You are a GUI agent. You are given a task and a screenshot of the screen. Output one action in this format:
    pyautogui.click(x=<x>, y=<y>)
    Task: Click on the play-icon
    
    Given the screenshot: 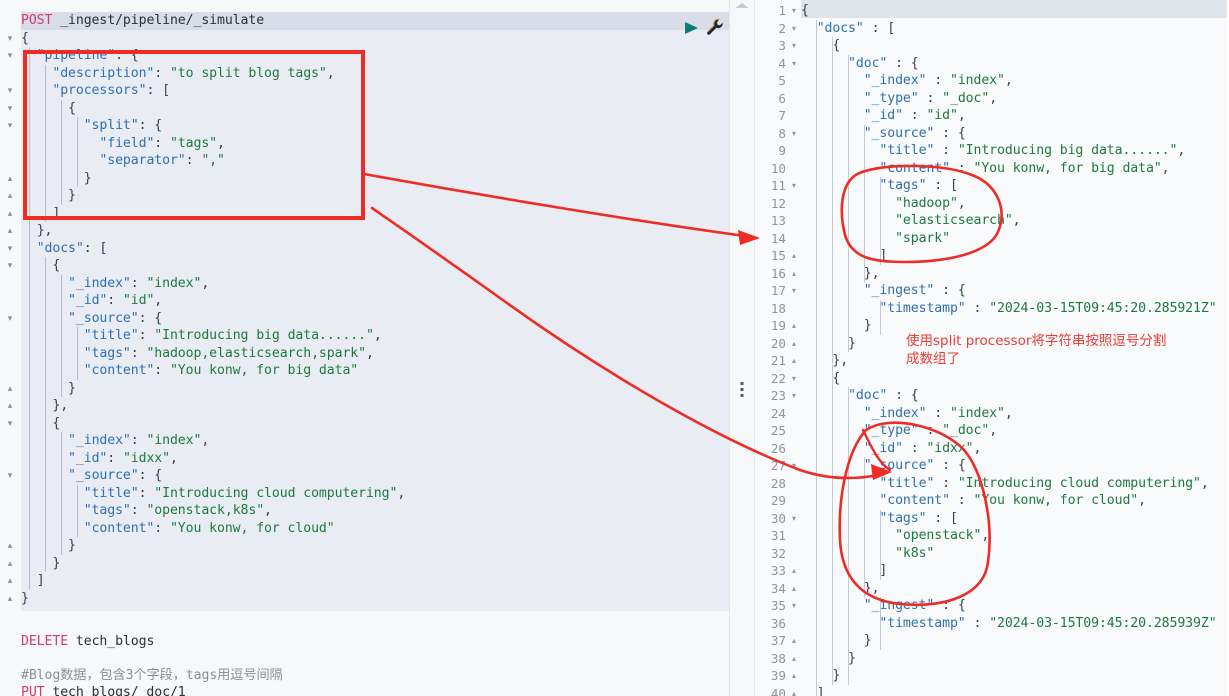 What is the action you would take?
    pyautogui.click(x=691, y=28)
    